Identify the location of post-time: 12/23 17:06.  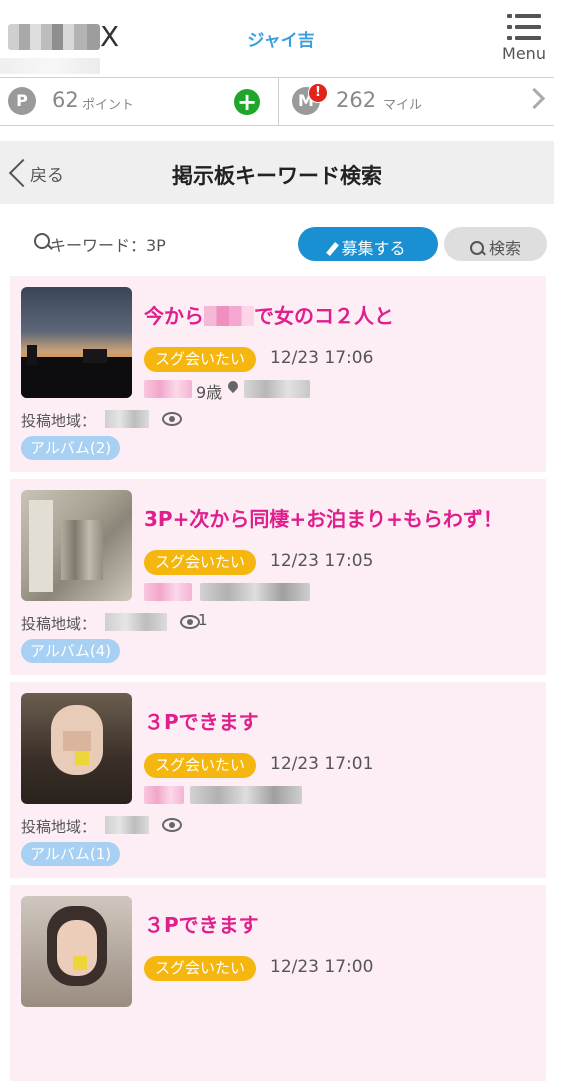
(322, 358).